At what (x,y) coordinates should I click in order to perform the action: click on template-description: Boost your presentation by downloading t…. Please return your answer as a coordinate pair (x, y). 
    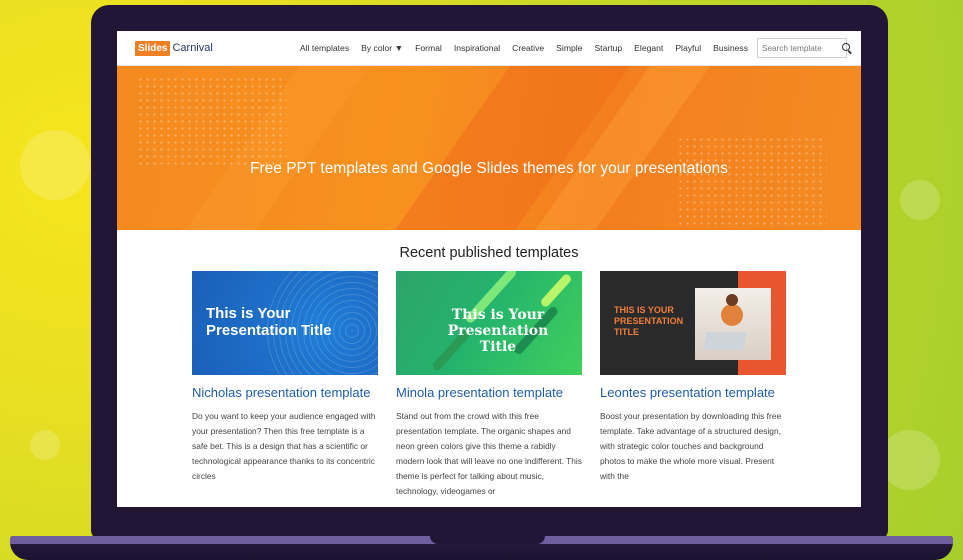
    Looking at the image, I should click on (691, 446).